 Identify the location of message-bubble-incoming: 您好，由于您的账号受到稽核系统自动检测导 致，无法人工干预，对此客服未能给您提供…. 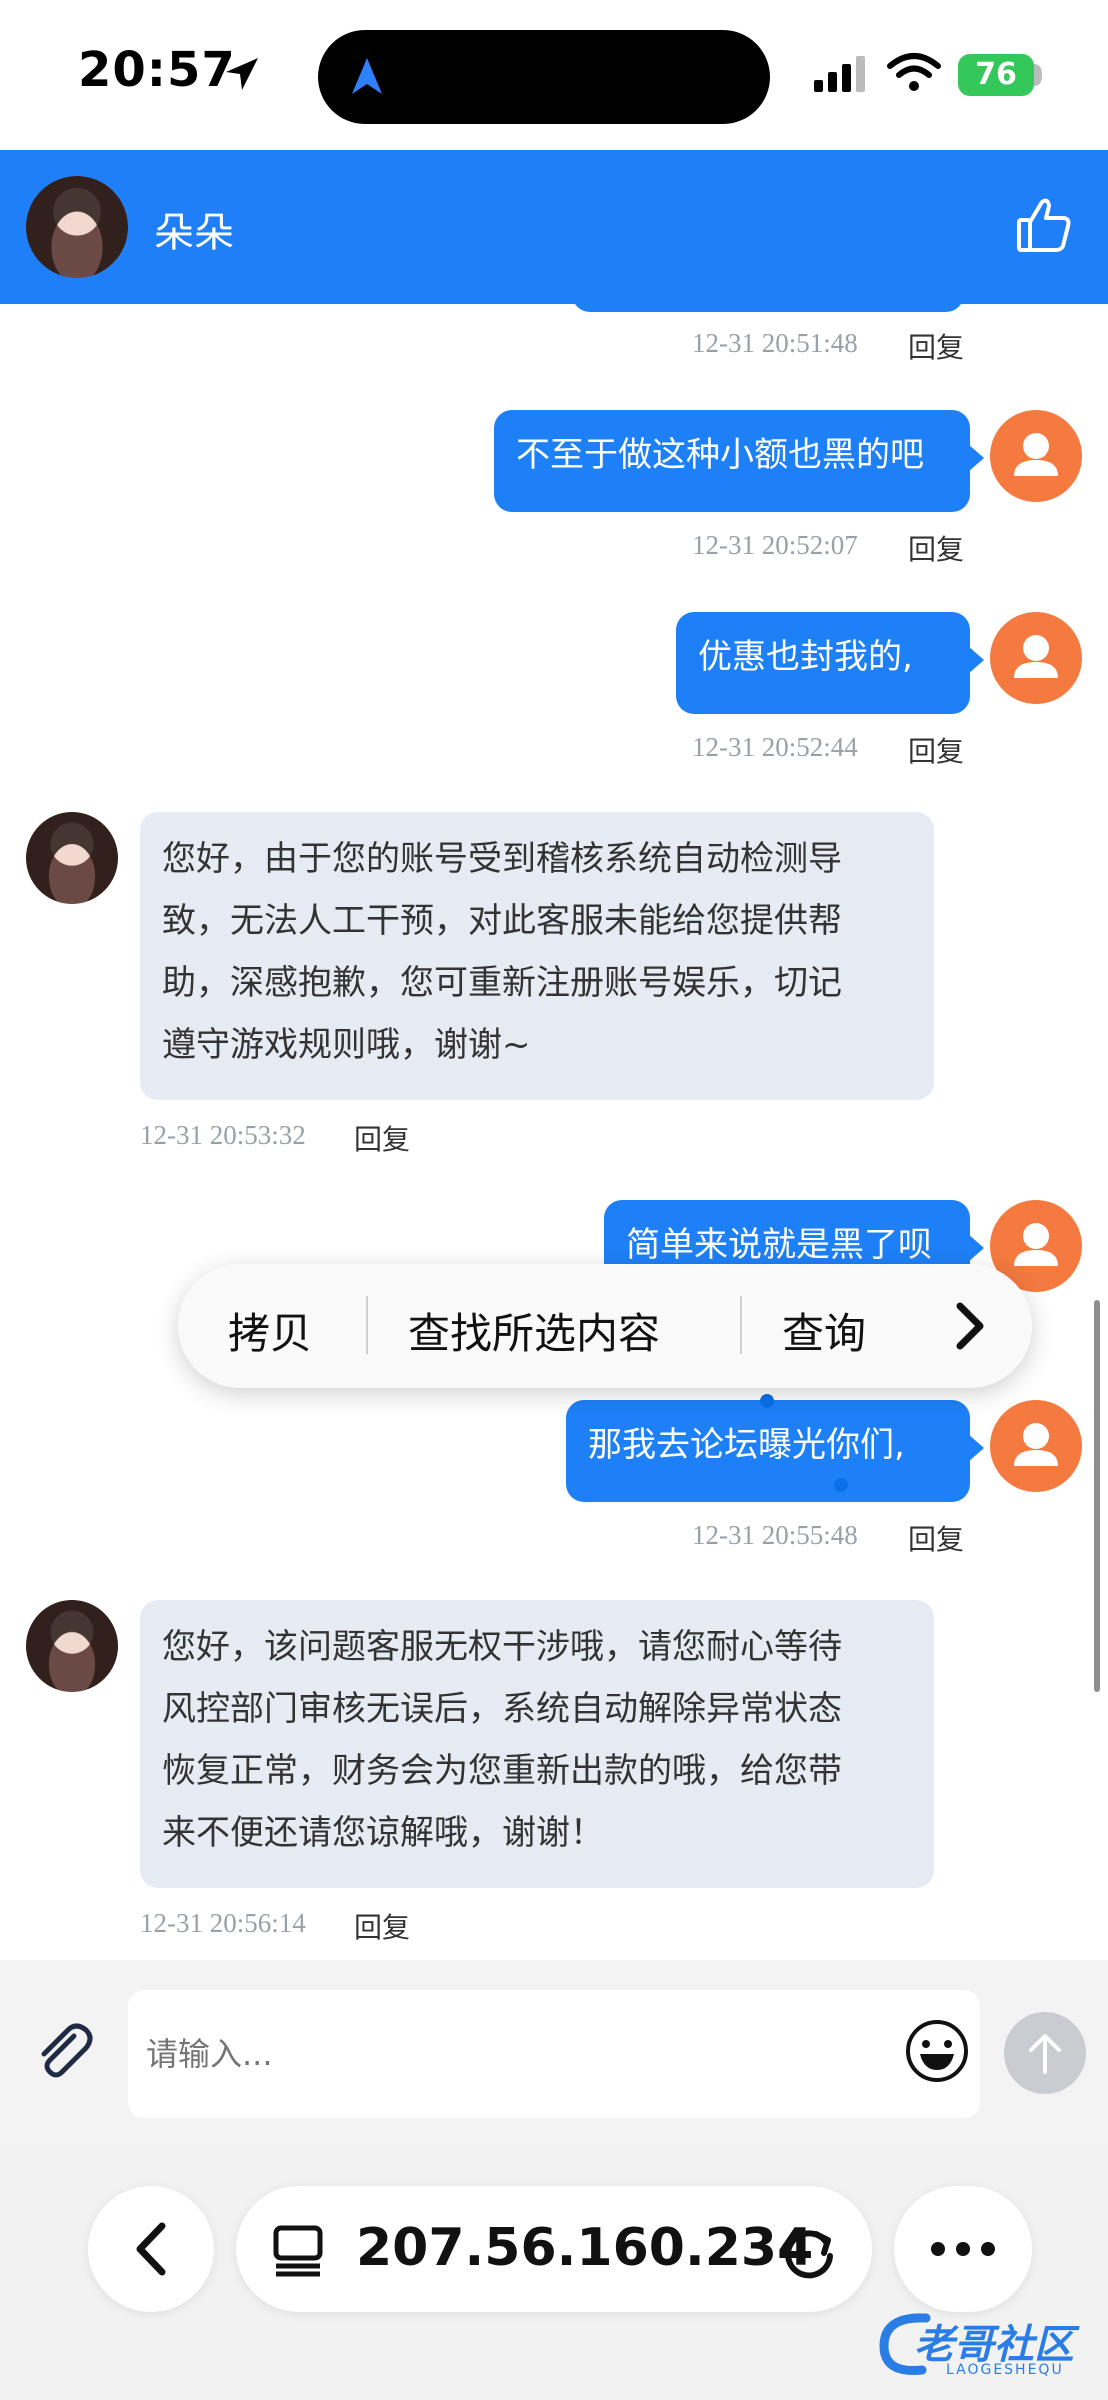
(537, 956).